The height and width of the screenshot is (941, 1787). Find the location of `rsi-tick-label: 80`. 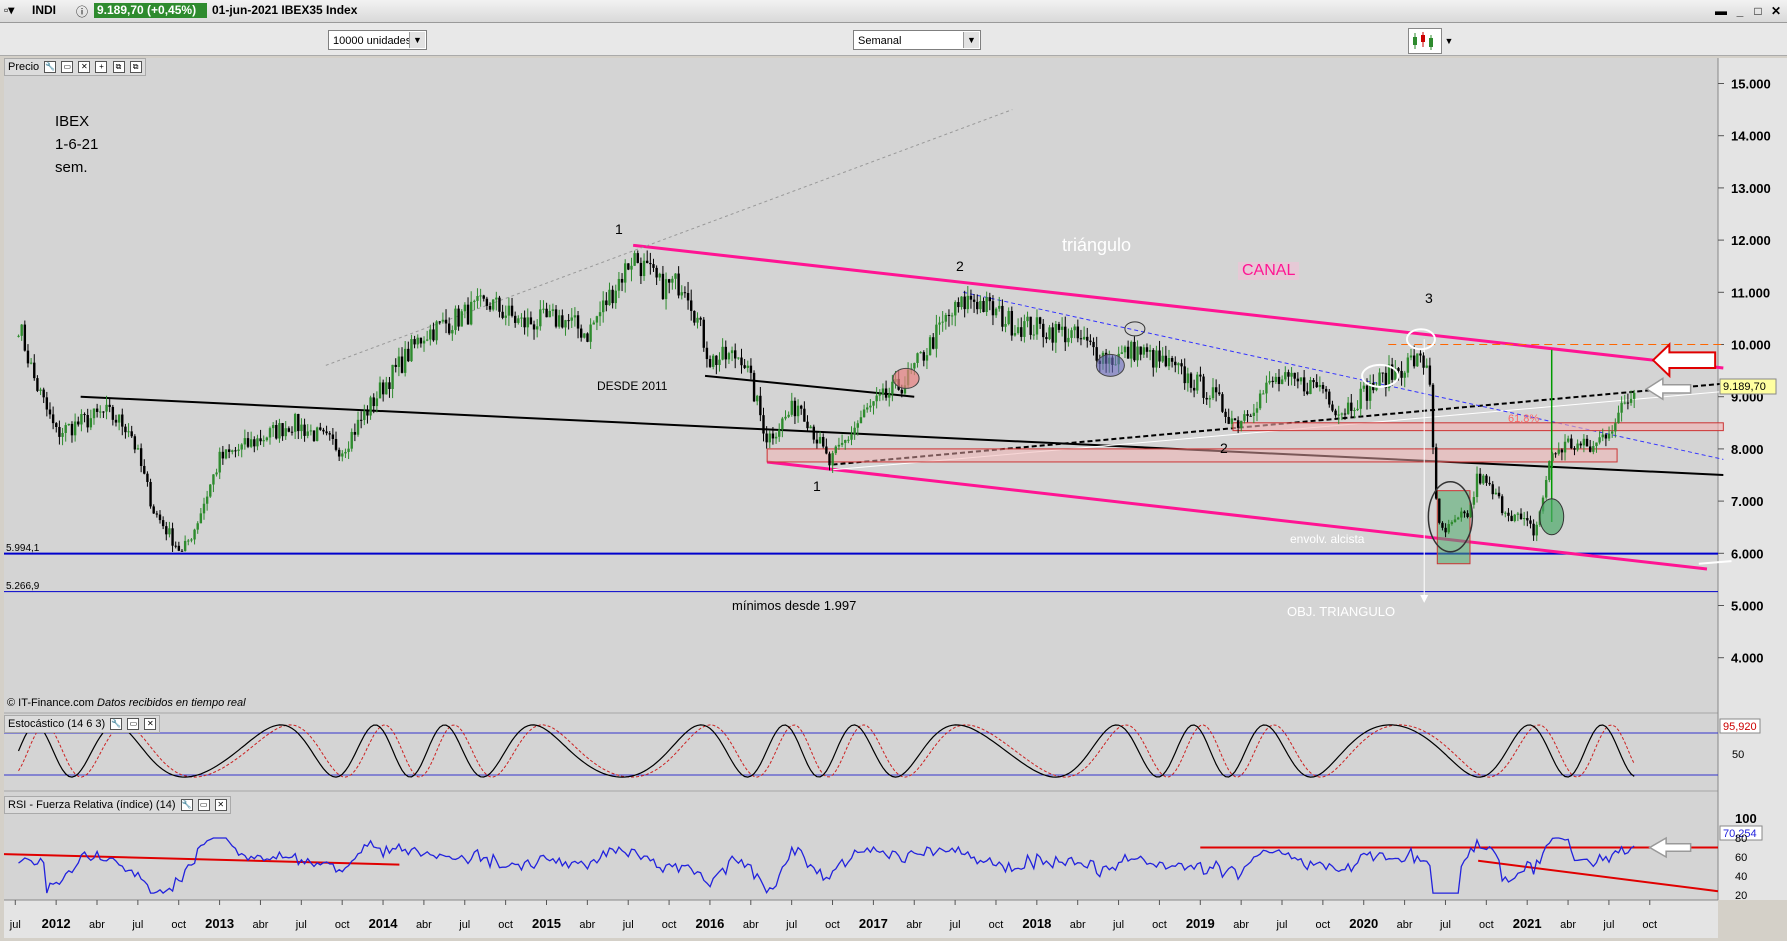

rsi-tick-label: 80 is located at coordinates (1741, 839).